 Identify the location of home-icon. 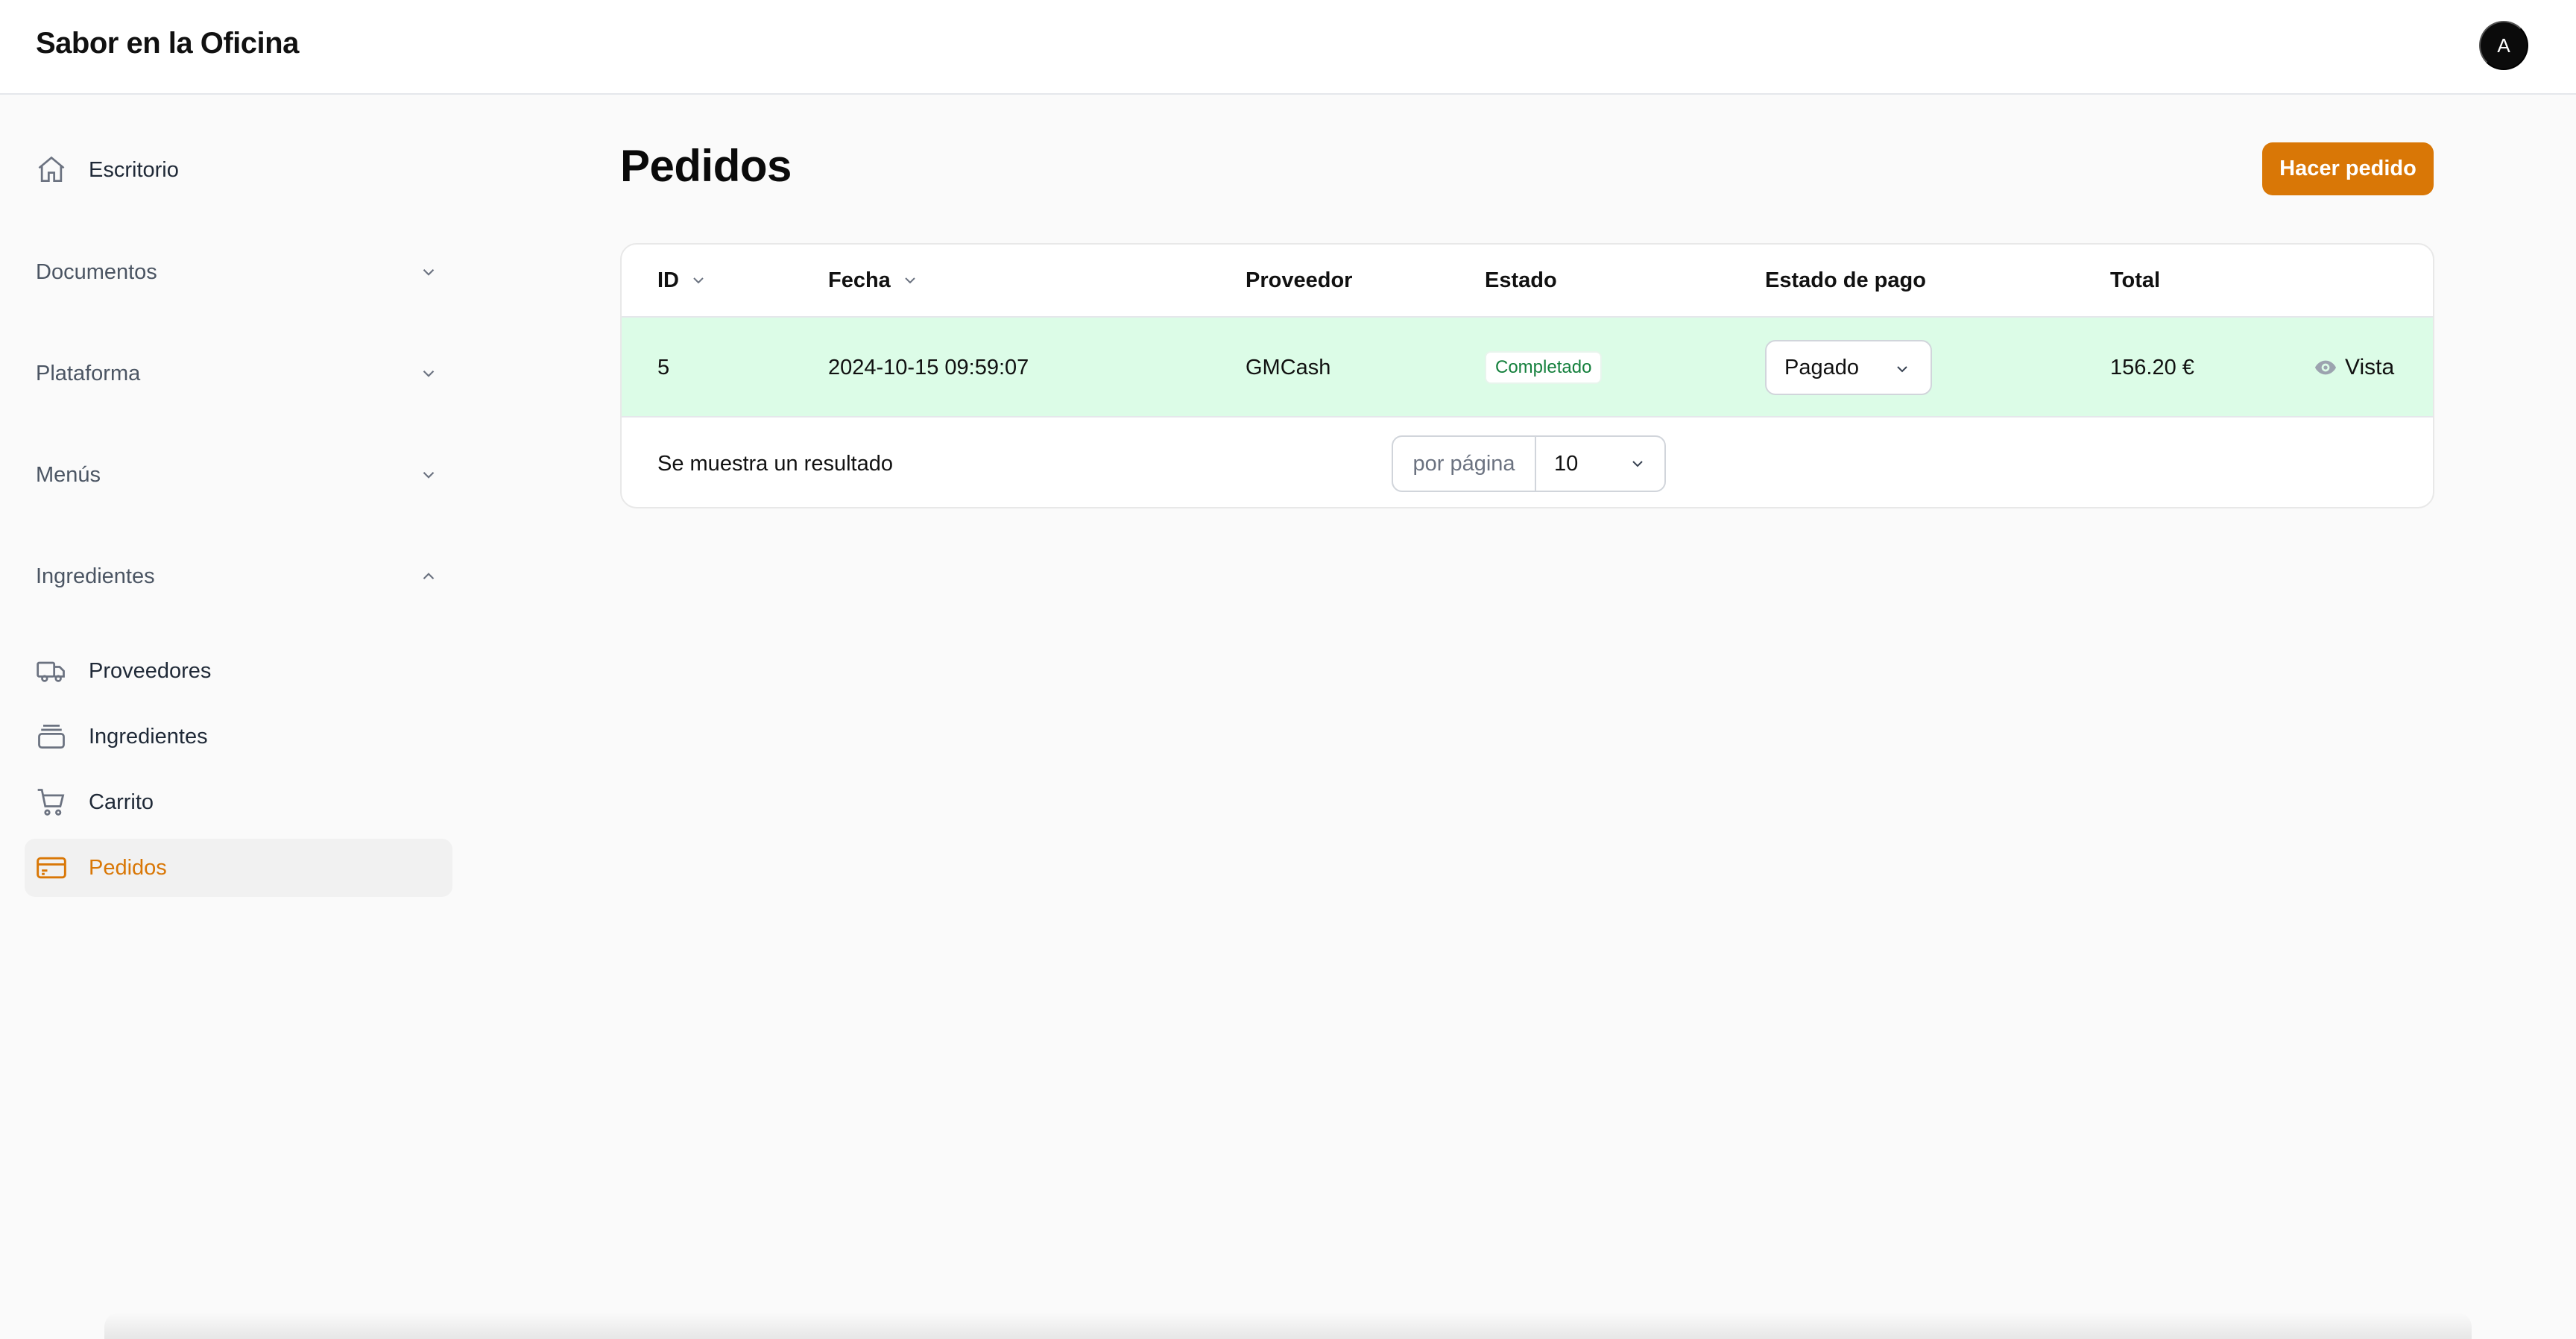
(52, 169).